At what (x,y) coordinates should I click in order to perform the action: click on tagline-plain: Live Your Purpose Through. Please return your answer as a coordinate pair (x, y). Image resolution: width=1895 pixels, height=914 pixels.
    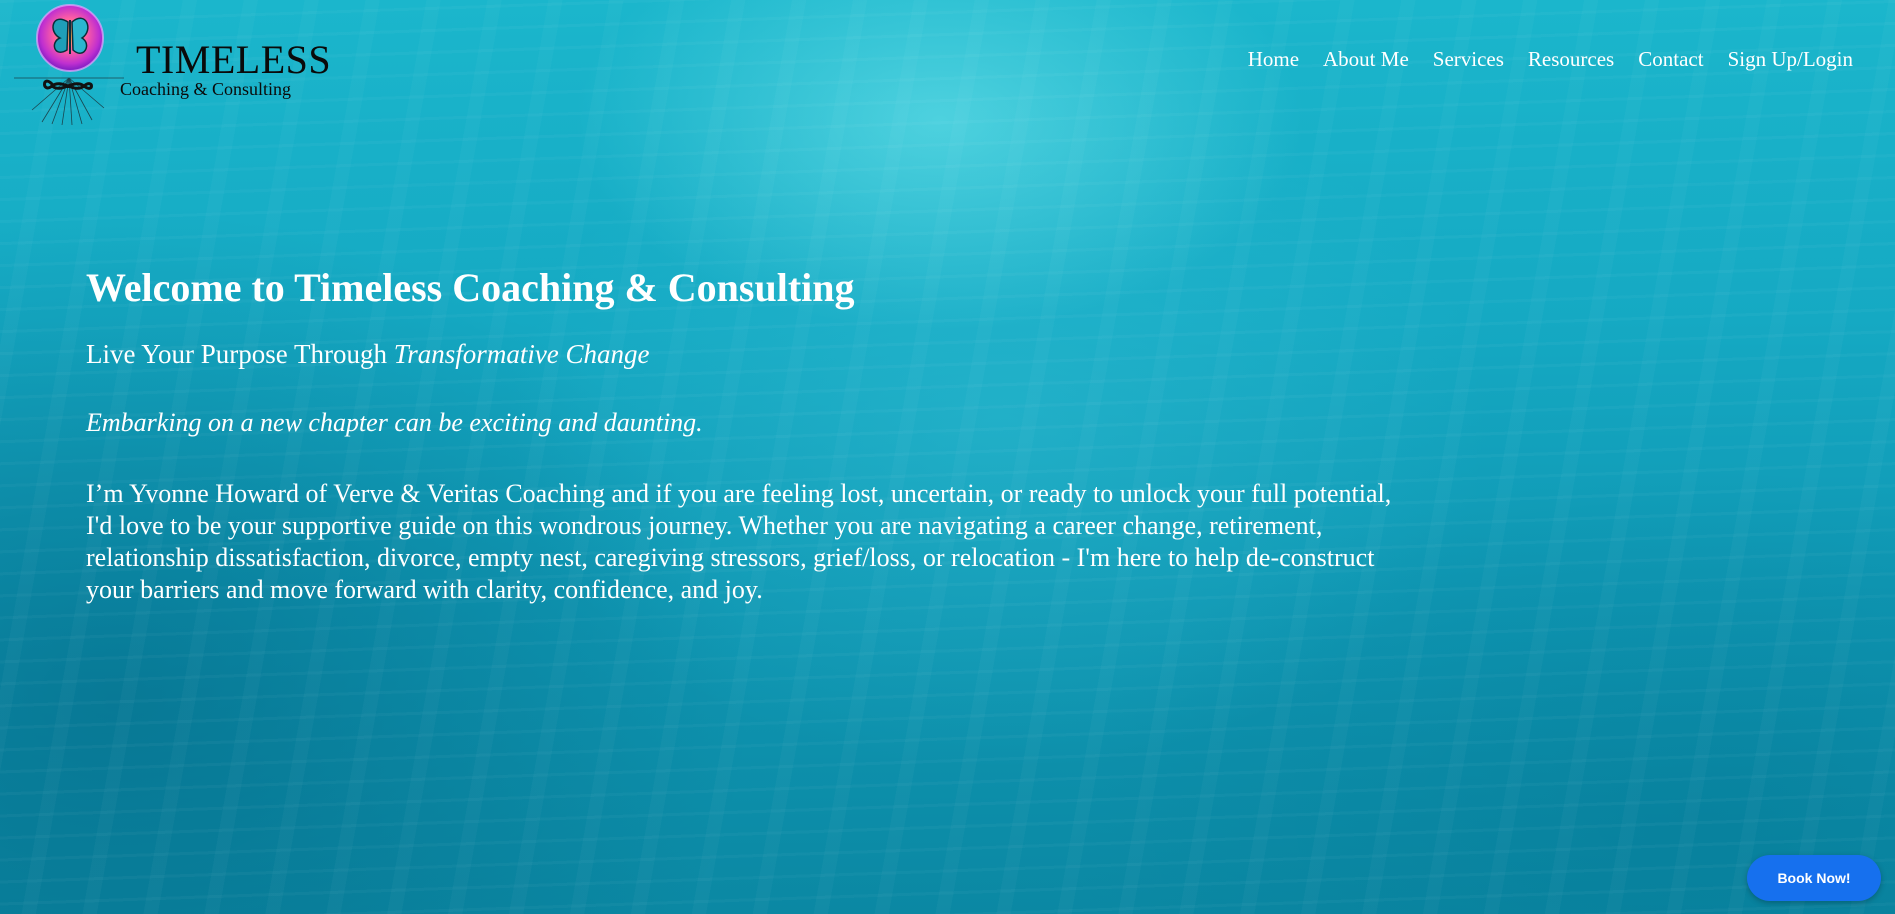
    Looking at the image, I should click on (240, 354).